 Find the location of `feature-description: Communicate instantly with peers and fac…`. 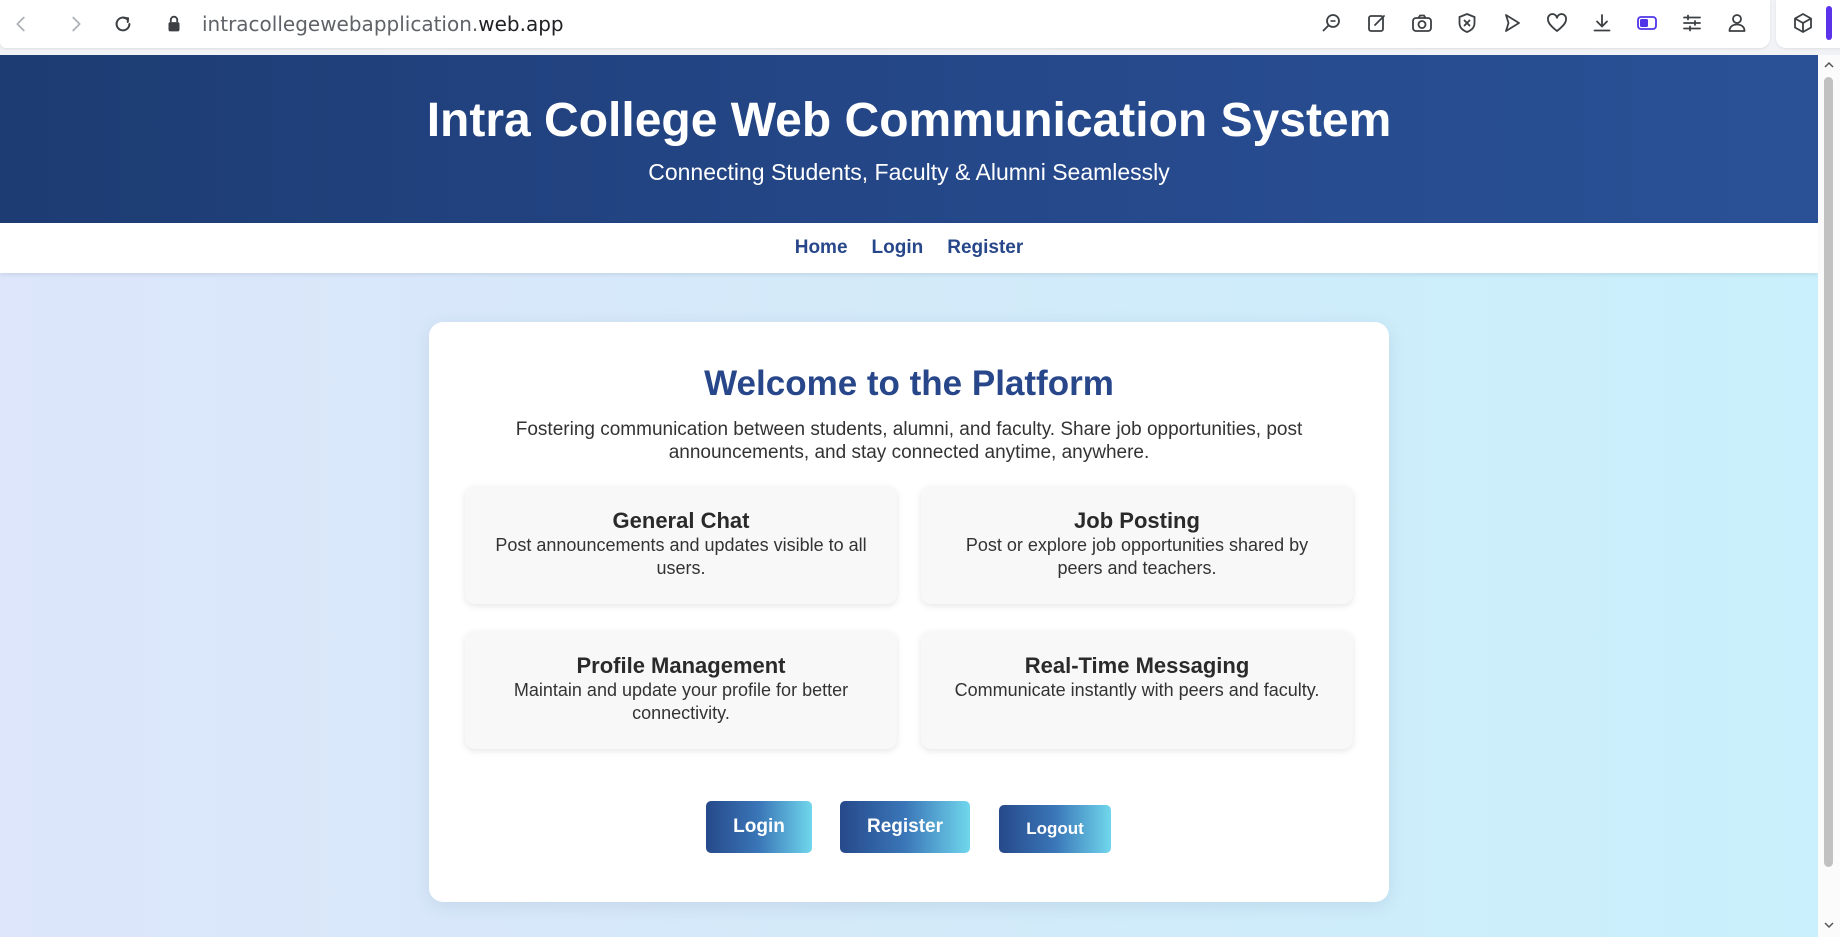

feature-description: Communicate instantly with peers and fac… is located at coordinates (1137, 690).